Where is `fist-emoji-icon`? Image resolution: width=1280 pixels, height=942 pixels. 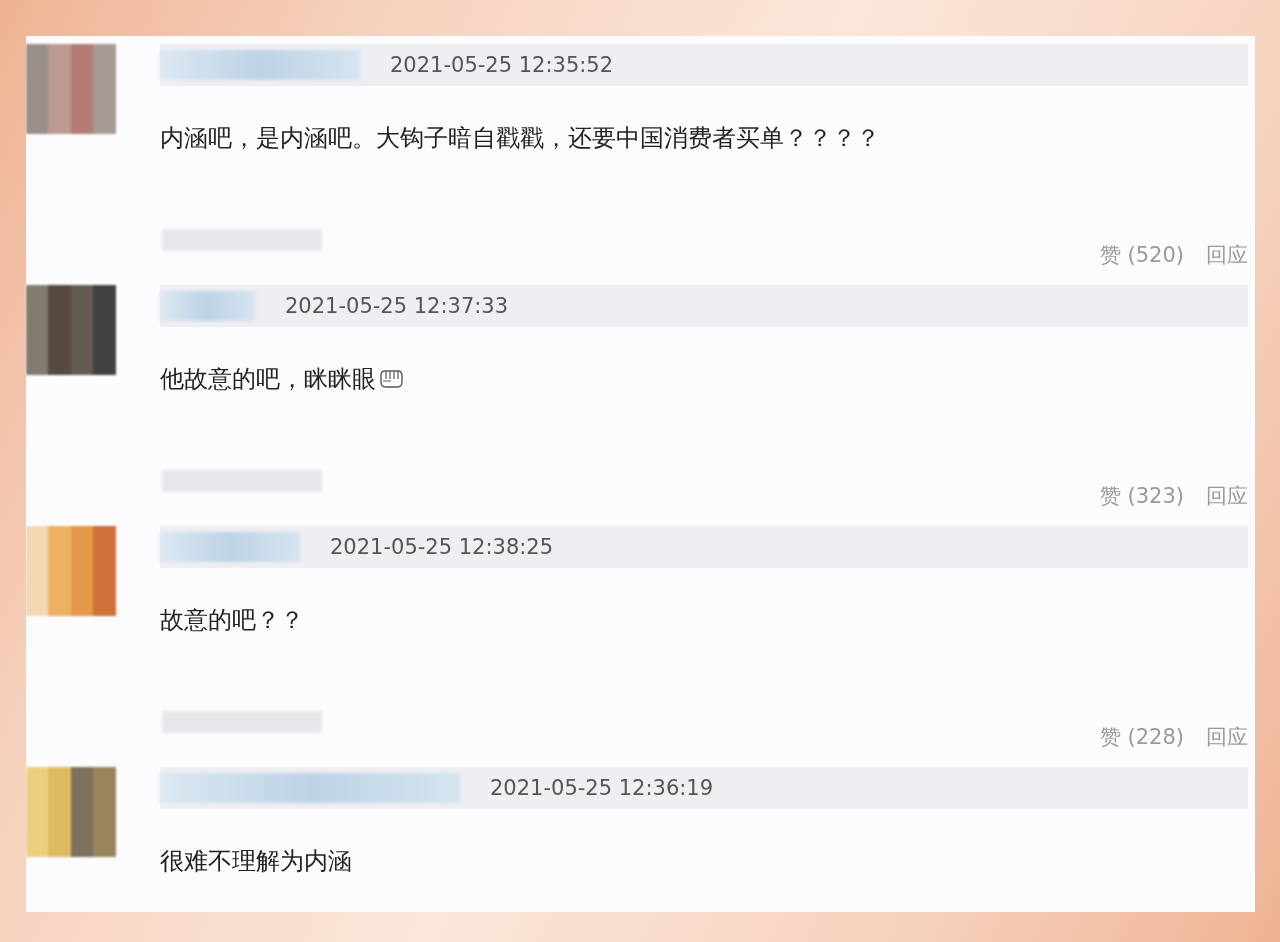
fist-emoji-icon is located at coordinates (391, 379).